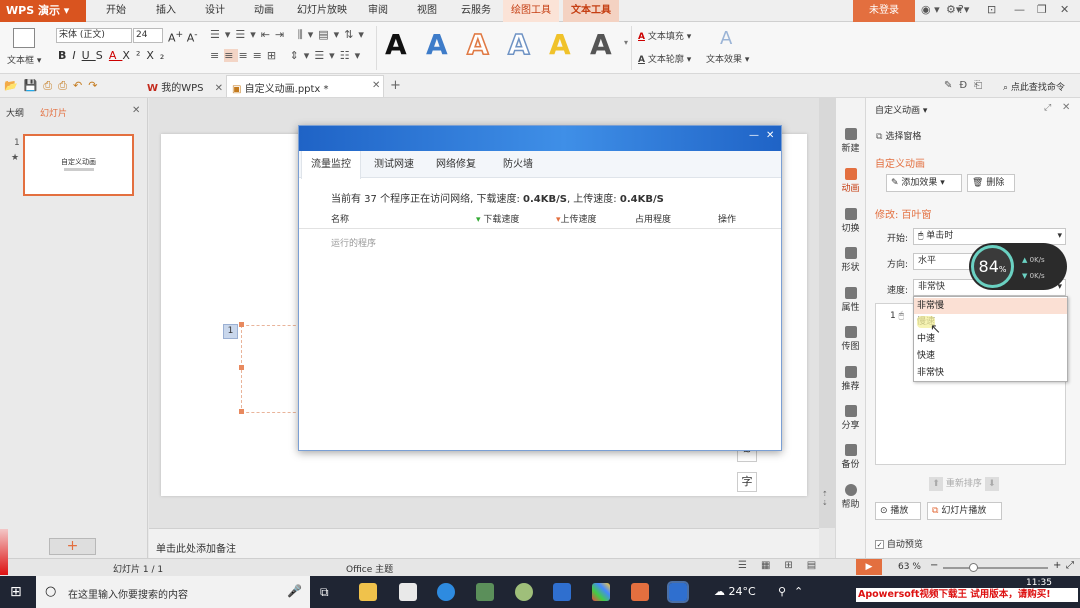  What do you see at coordinates (166, 11) in the screenshot?
I see `menu-insert: 插入` at bounding box center [166, 11].